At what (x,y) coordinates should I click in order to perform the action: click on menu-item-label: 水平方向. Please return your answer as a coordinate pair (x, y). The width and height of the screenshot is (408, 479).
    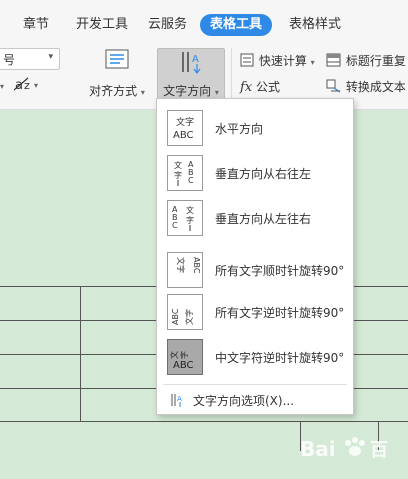
    Looking at the image, I should click on (239, 129).